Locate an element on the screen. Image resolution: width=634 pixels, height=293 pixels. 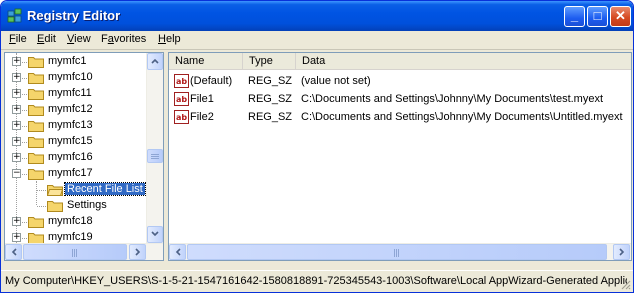
tree-item: + mymfc16 is located at coordinates (76, 158).